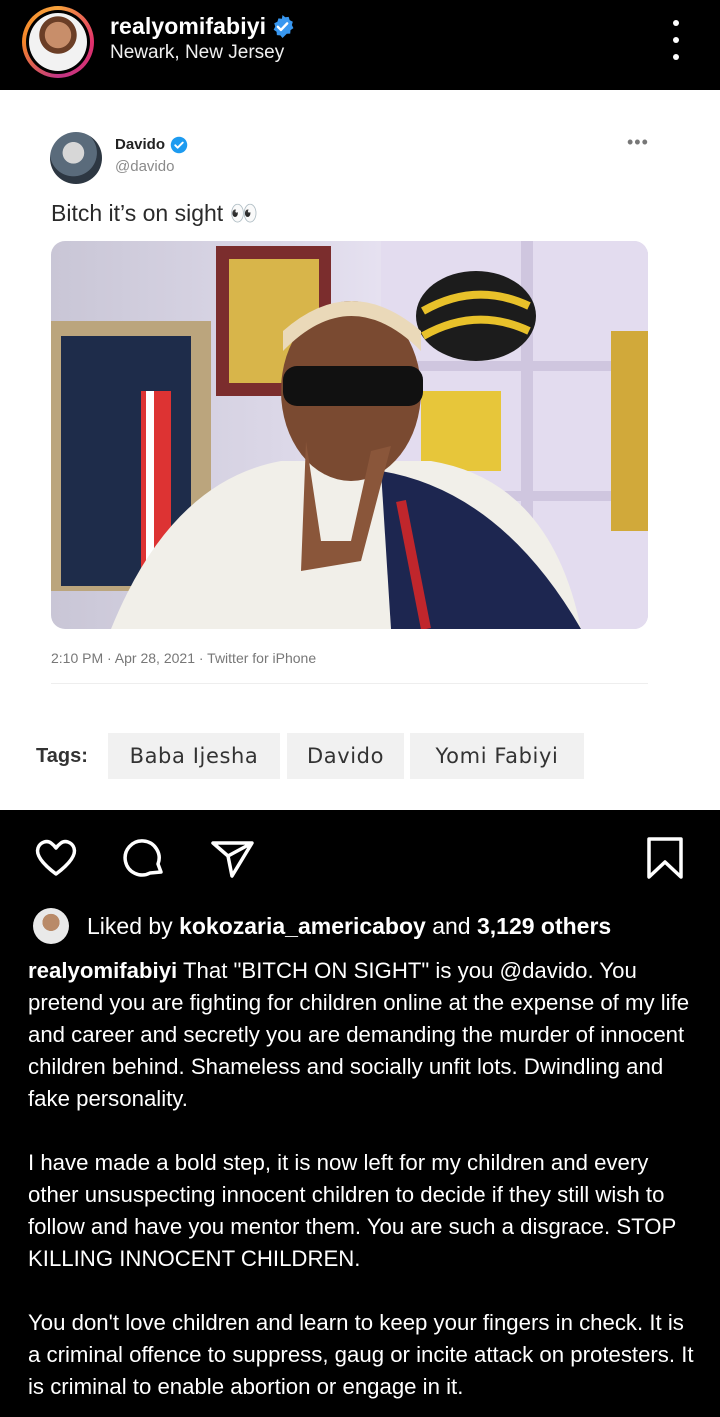 The height and width of the screenshot is (1417, 720). Describe the element at coordinates (188, 26) in the screenshot. I see `username: realyomifabiyi` at that location.